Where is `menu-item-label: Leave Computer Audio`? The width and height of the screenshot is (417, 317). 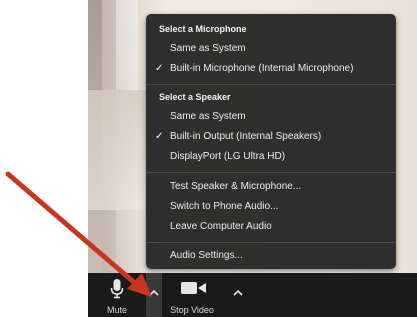
menu-item-label: Leave Computer Audio is located at coordinates (221, 226).